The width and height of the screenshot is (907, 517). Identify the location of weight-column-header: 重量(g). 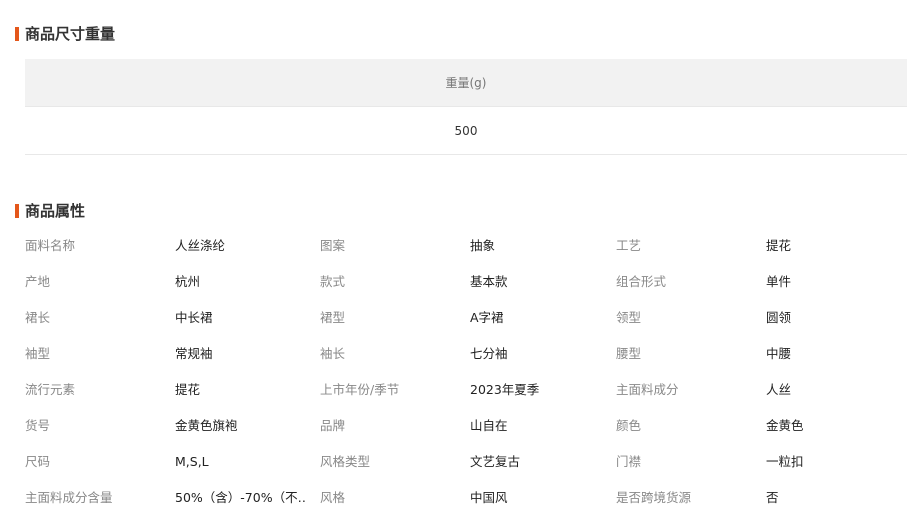
(466, 83).